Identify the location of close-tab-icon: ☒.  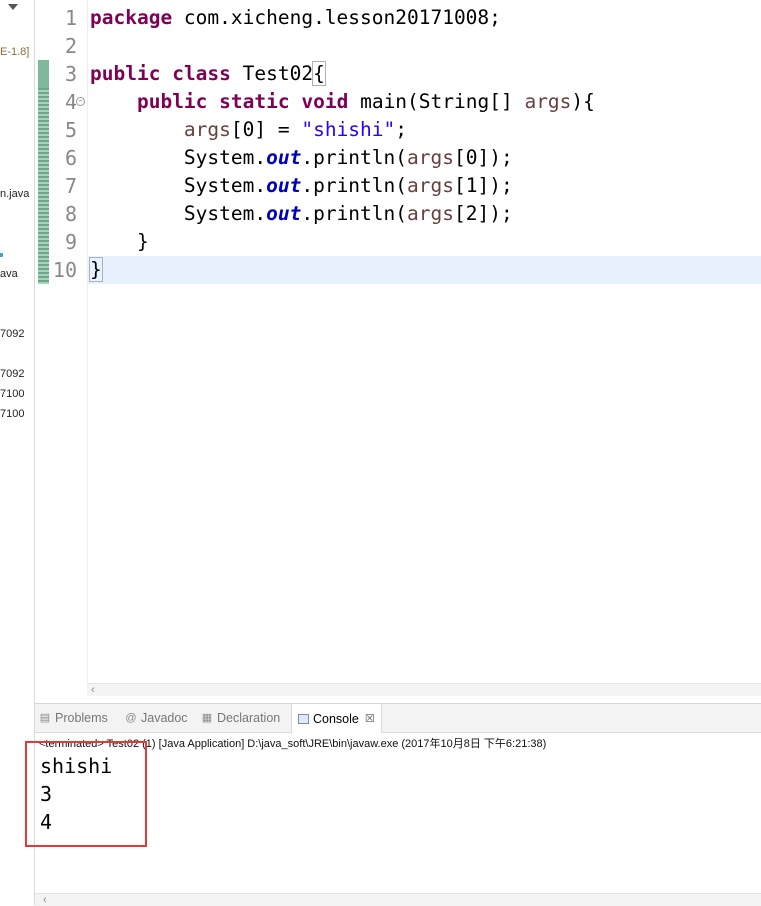
(370, 719).